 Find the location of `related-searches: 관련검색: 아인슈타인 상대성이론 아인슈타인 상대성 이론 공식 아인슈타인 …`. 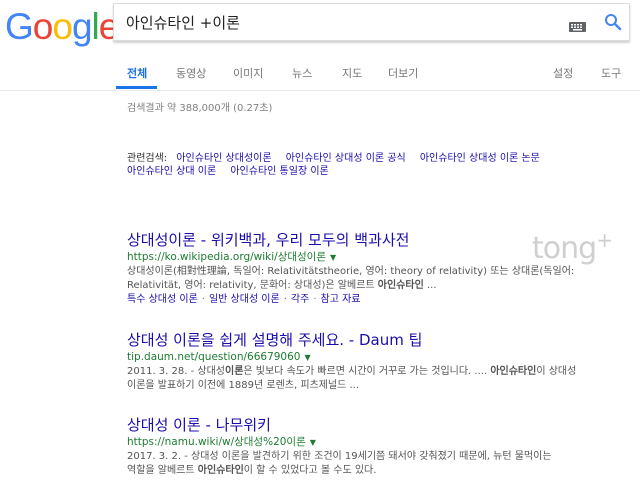

related-searches: 관련검색: 아인슈타인 상대성이론 아인슈타인 상대성 이론 공식 아인슈타인 … is located at coordinates (339, 165).